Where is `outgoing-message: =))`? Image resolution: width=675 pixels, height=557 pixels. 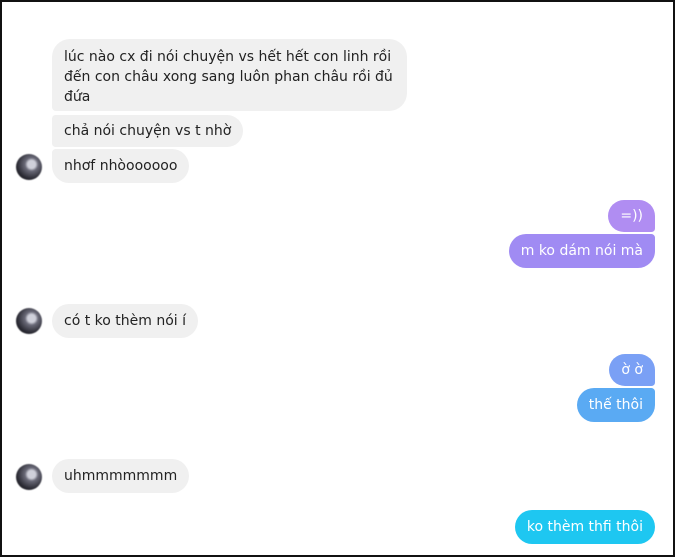 outgoing-message: =)) is located at coordinates (631, 216).